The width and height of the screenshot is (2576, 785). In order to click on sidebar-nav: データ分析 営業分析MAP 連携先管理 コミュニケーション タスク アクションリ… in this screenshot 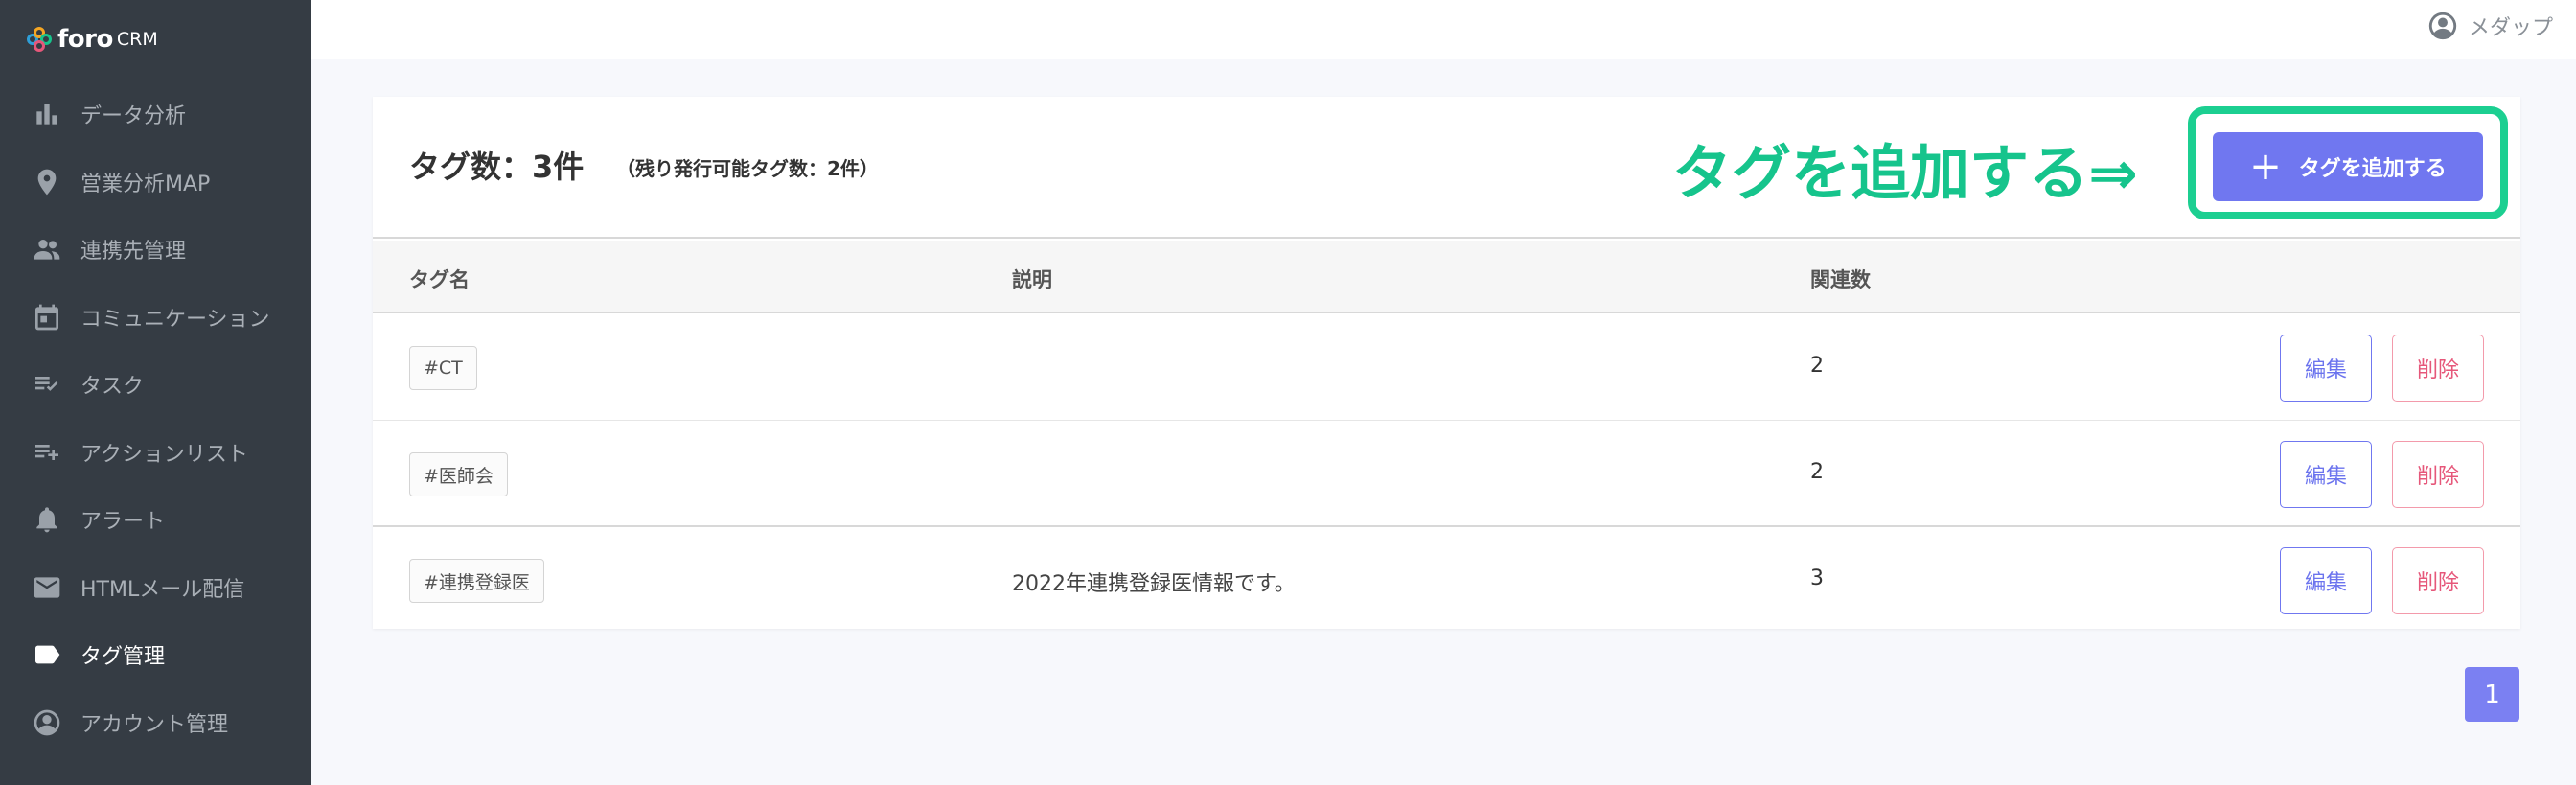, I will do `click(155, 418)`.